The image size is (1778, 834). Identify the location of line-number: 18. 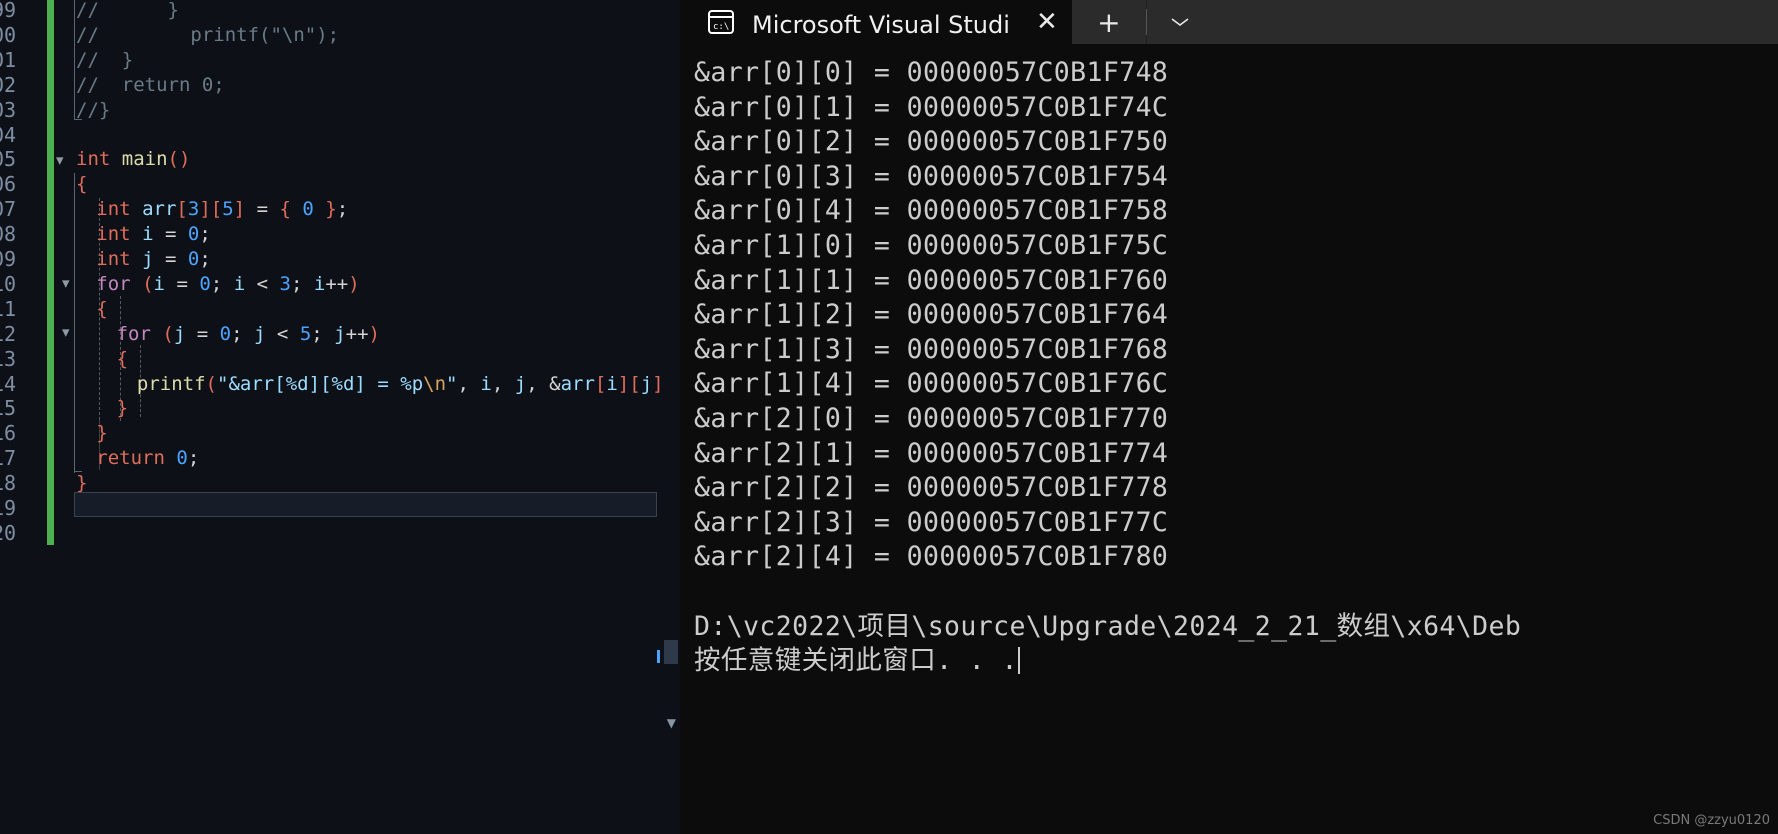
(8, 483).